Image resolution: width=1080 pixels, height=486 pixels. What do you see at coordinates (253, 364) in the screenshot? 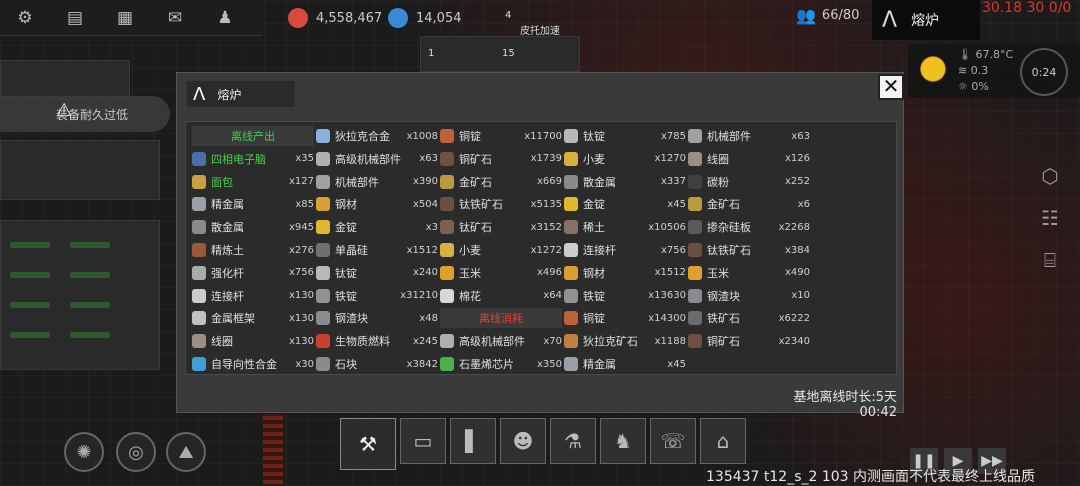
I see `resource-item: 自导向性合金 x30` at bounding box center [253, 364].